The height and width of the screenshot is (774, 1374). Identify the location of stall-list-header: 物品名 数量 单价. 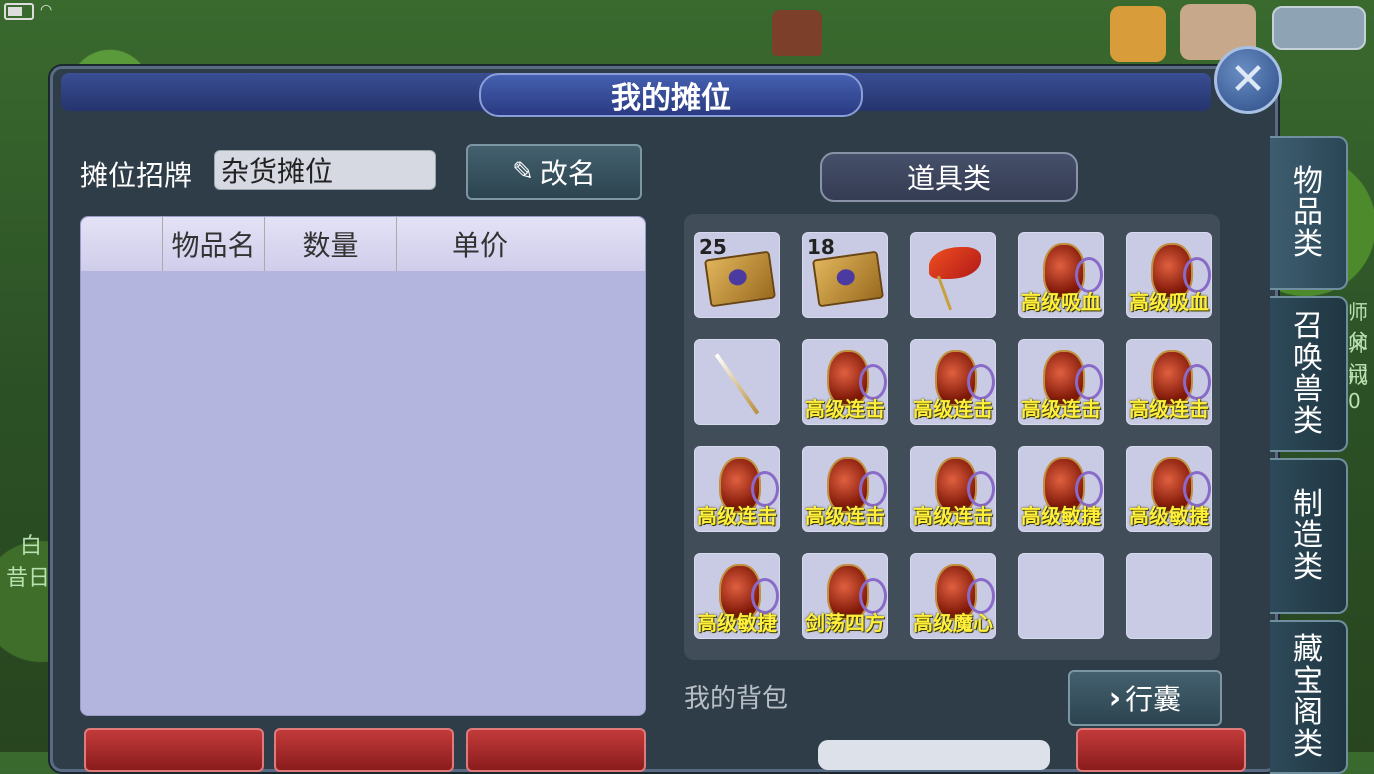
(363, 244).